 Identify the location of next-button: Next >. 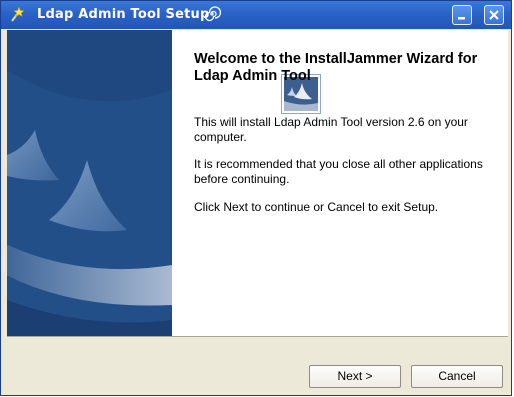
(355, 376).